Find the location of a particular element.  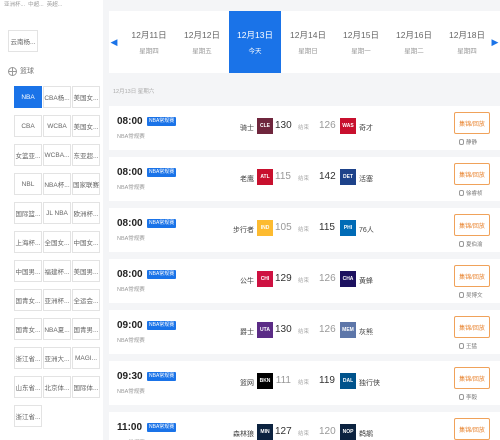

date-tab: 12月18日 星期四 is located at coordinates (467, 42).